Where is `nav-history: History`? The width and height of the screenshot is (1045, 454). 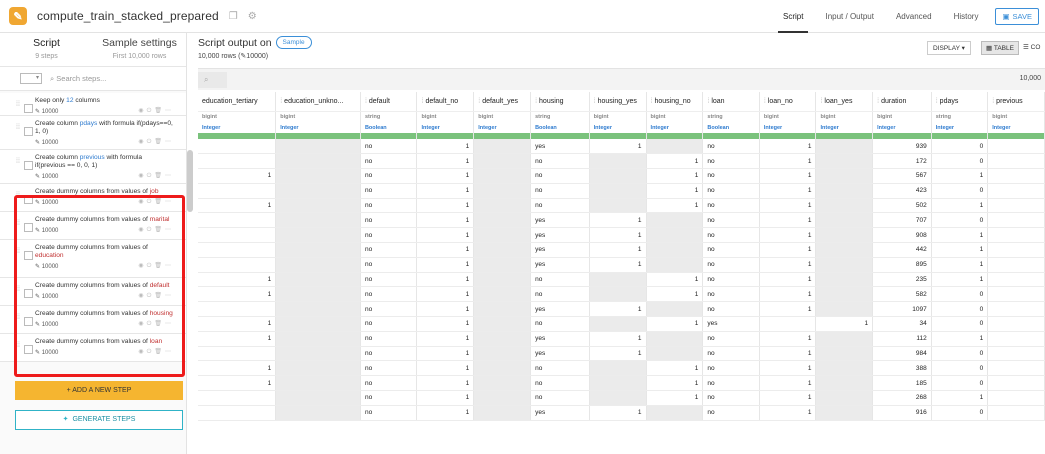
nav-history: History is located at coordinates (966, 16).